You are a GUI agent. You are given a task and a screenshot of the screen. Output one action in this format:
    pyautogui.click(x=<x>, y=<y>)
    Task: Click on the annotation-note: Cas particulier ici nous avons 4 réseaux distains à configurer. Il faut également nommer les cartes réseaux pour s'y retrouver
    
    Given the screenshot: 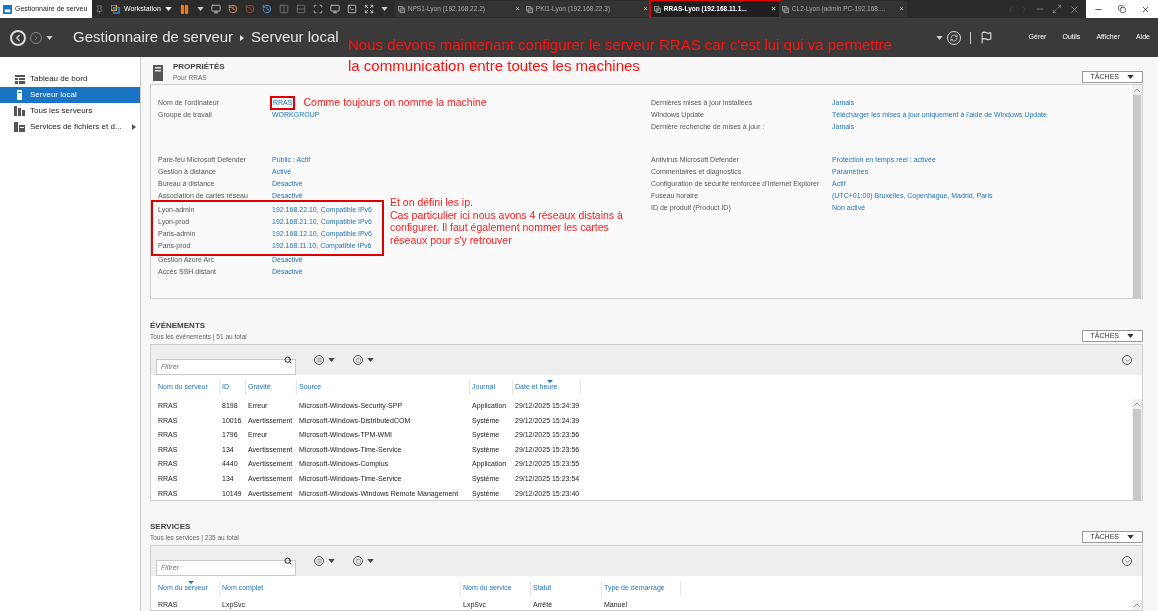 What is the action you would take?
    pyautogui.click(x=507, y=227)
    